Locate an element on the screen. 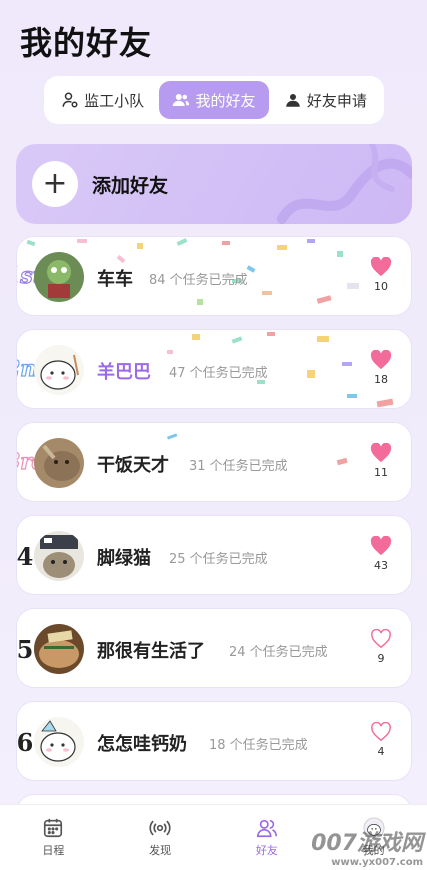  like-button: 11 is located at coordinates (381, 461).